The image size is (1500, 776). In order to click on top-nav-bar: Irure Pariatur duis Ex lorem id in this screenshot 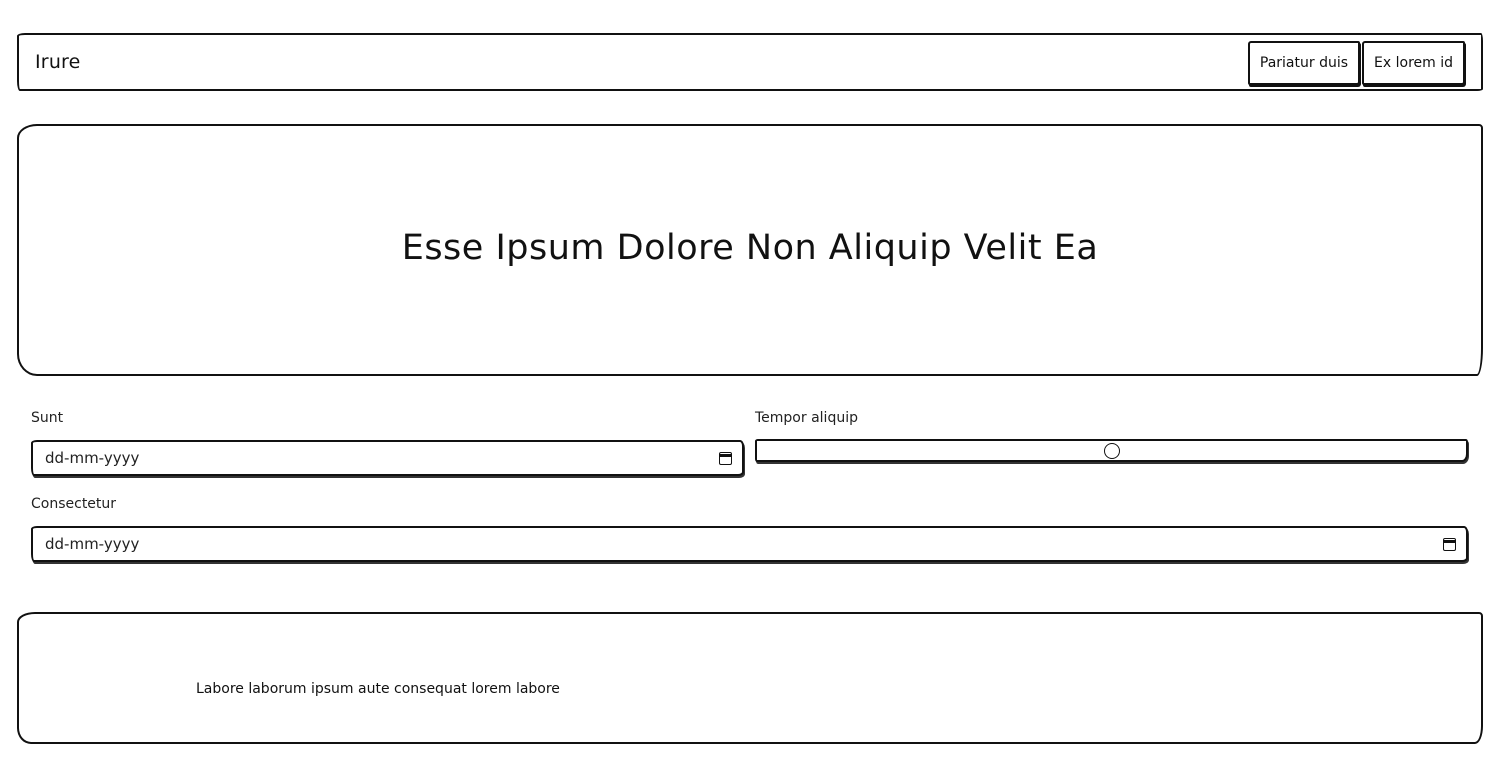, I will do `click(750, 62)`.